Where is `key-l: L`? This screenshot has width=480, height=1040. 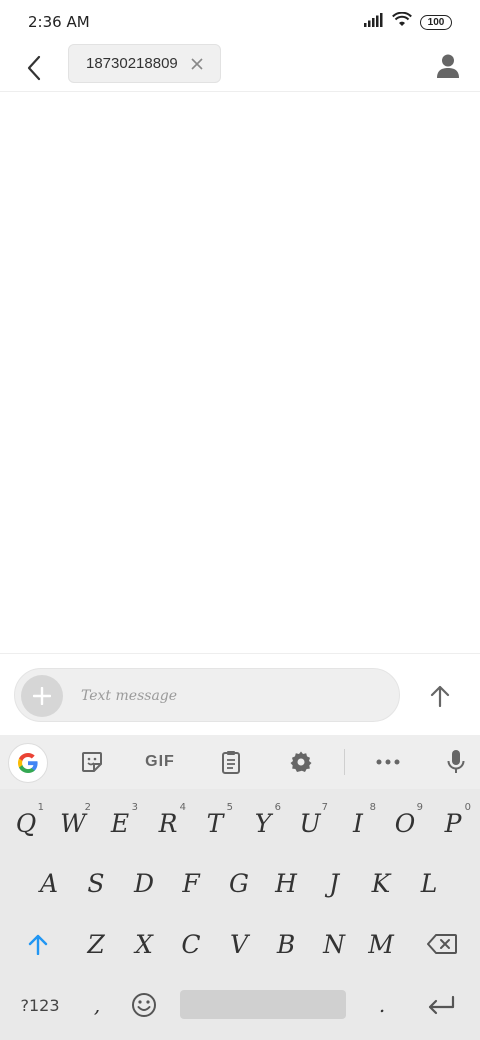
key-l: L is located at coordinates (429, 883).